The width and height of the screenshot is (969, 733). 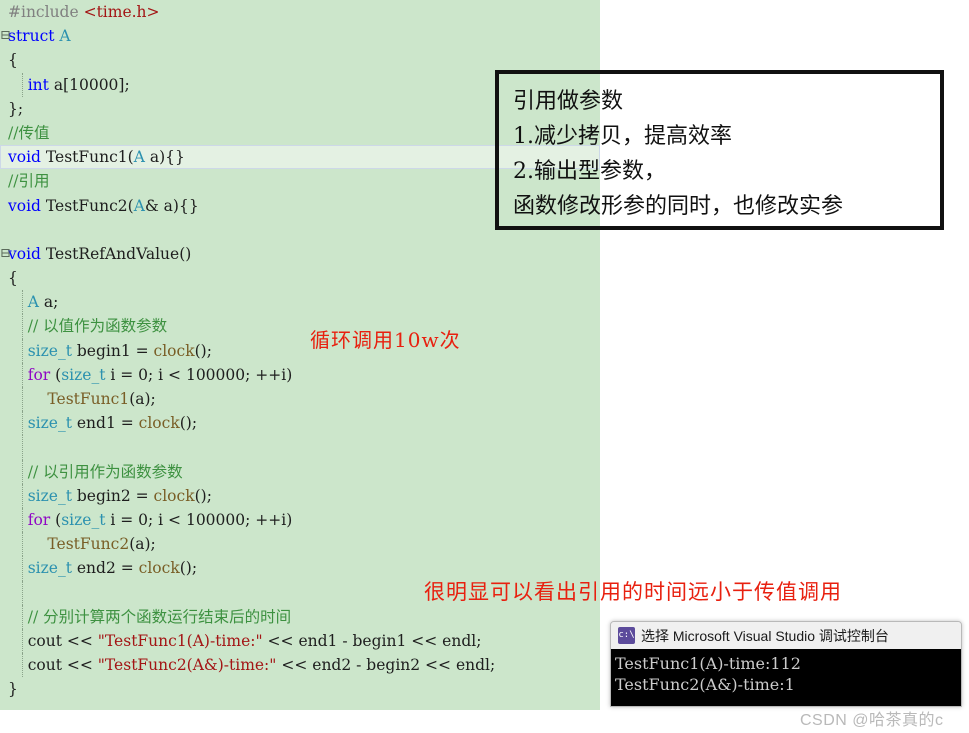 I want to click on code-token: //传值, so click(x=29, y=132).